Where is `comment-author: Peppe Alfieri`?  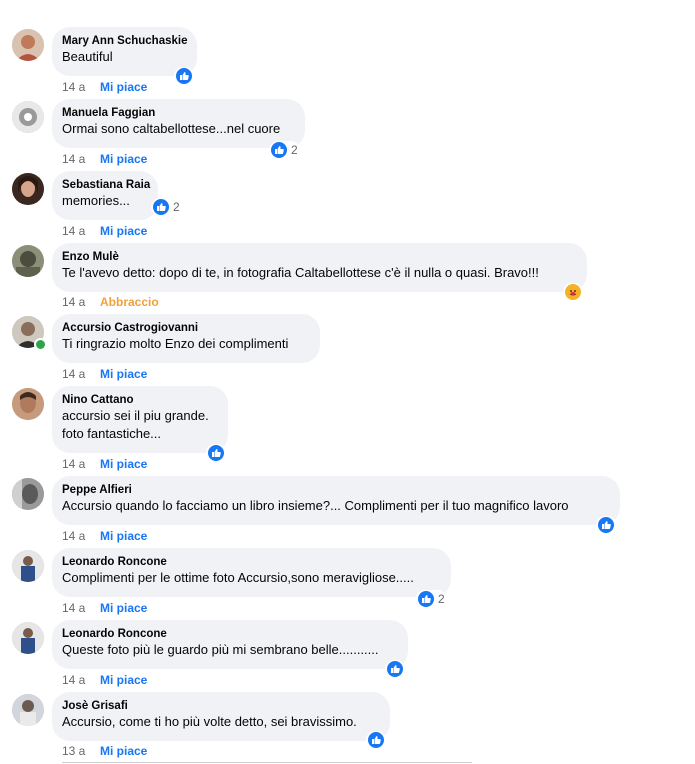
comment-author: Peppe Alfieri is located at coordinates (335, 490).